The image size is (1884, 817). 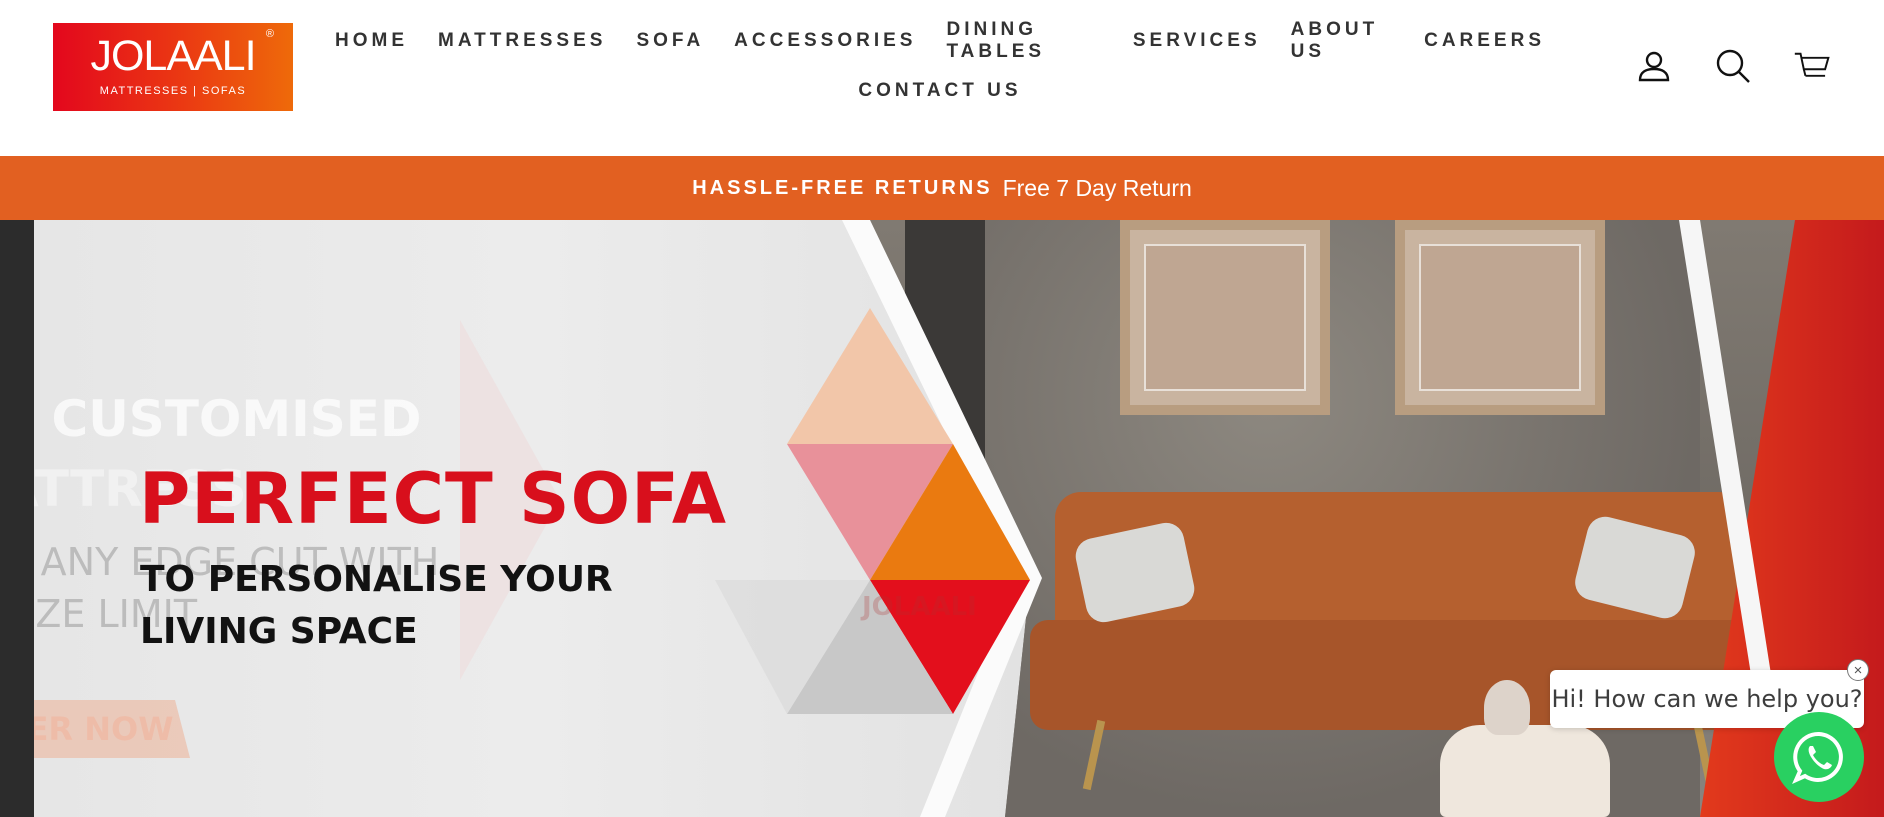 I want to click on announcement-bar: HASSLE-FREE RETURNS Free 7 Day Return, so click(x=942, y=188).